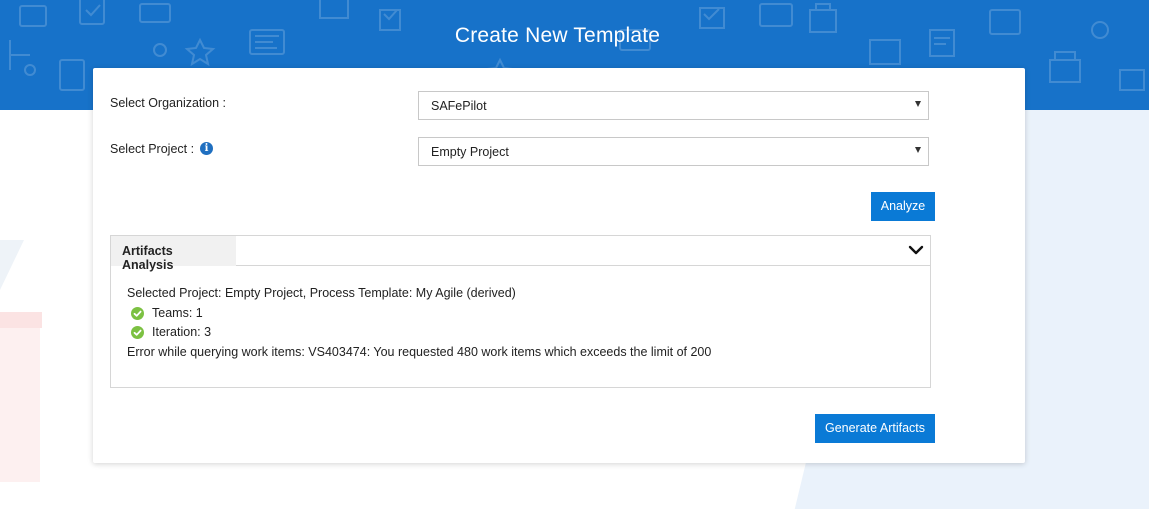 Image resolution: width=1149 pixels, height=509 pixels. What do you see at coordinates (673, 105) in the screenshot?
I see `organization-select: SAFePilot` at bounding box center [673, 105].